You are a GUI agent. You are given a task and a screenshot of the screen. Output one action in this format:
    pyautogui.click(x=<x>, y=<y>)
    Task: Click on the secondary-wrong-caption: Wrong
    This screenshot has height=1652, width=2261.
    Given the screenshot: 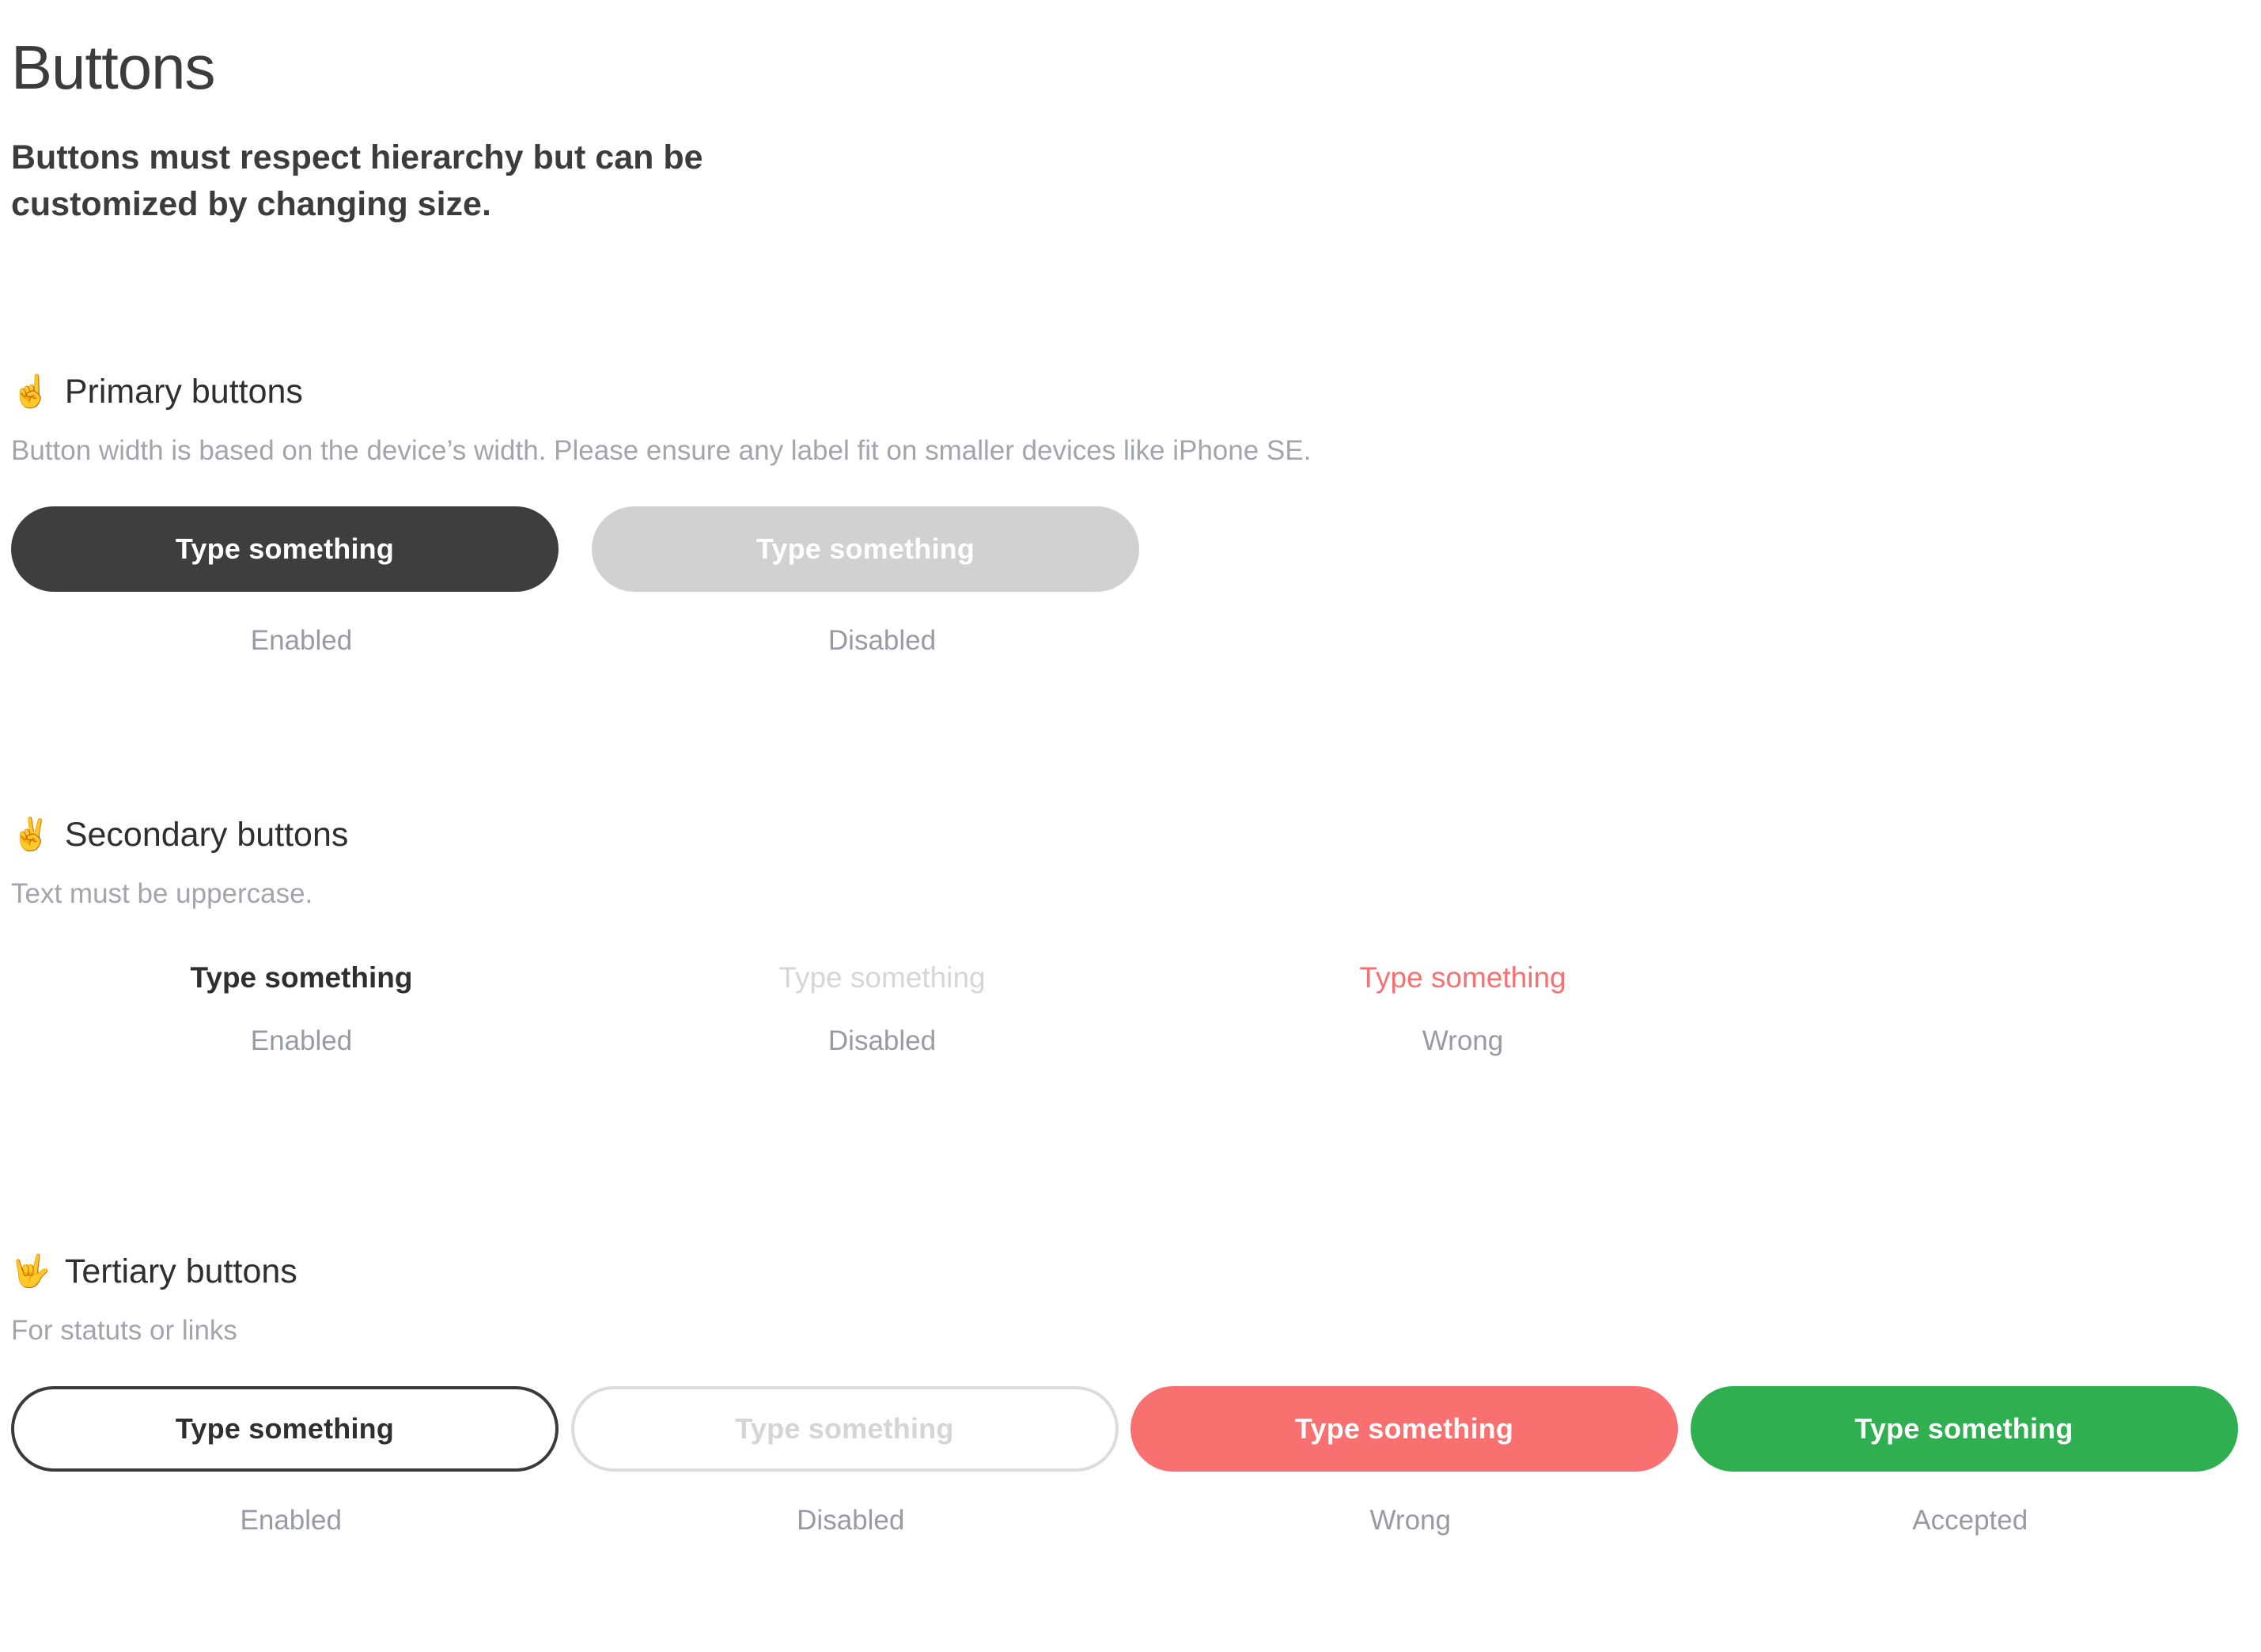 What is the action you would take?
    pyautogui.click(x=1463, y=1041)
    